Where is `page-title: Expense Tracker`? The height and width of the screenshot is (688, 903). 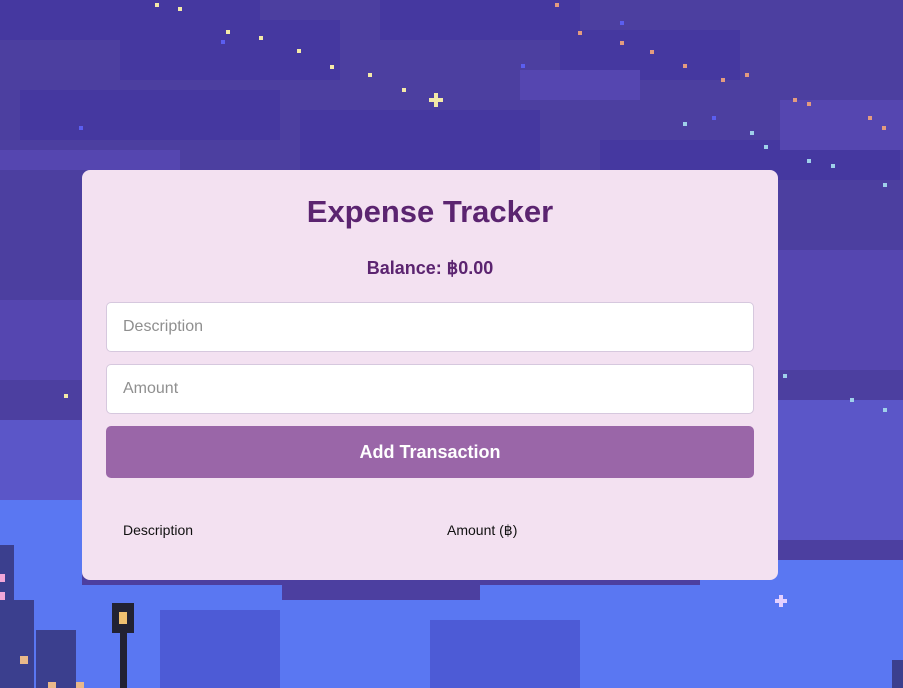 page-title: Expense Tracker is located at coordinates (430, 211).